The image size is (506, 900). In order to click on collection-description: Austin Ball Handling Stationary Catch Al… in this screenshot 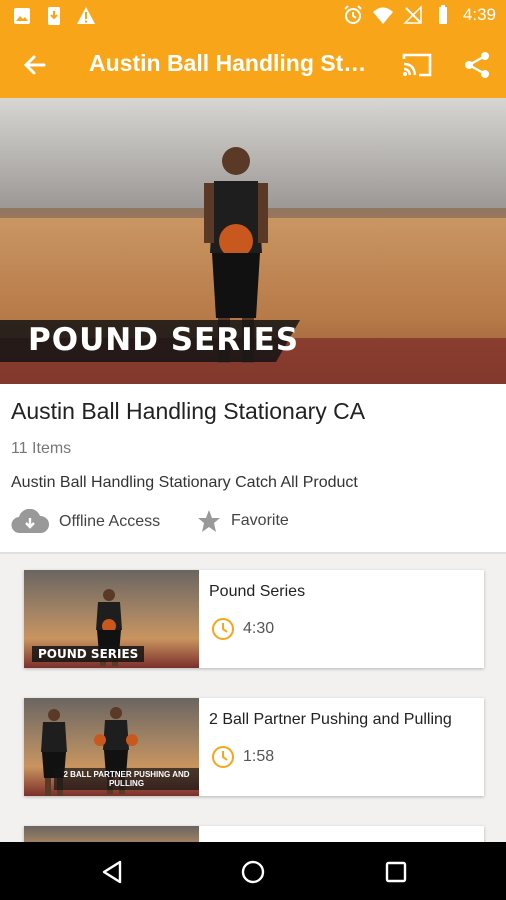, I will do `click(184, 482)`.